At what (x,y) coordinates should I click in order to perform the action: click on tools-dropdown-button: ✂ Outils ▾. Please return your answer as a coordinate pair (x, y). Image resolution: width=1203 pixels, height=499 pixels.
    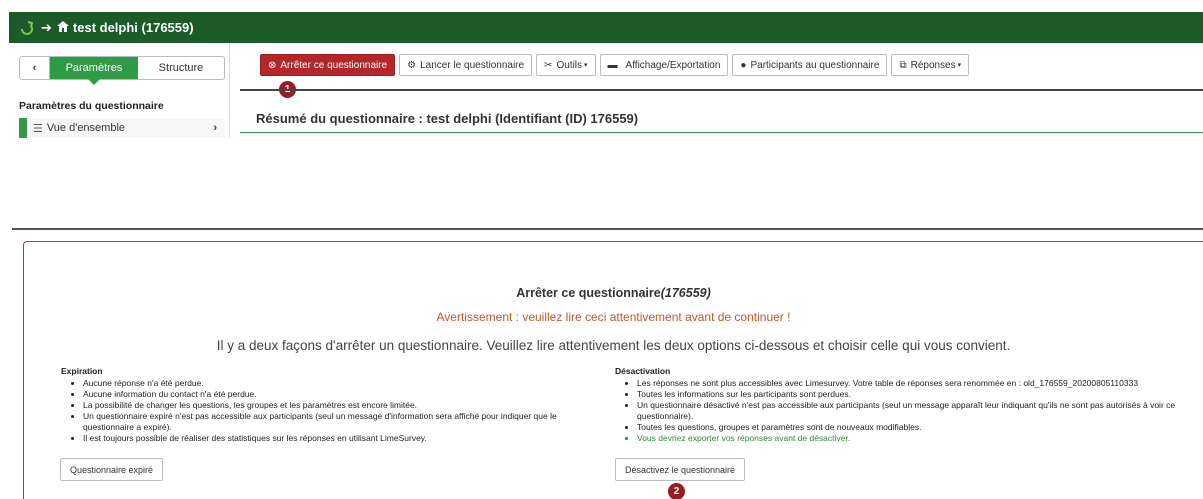
    Looking at the image, I should click on (566, 65).